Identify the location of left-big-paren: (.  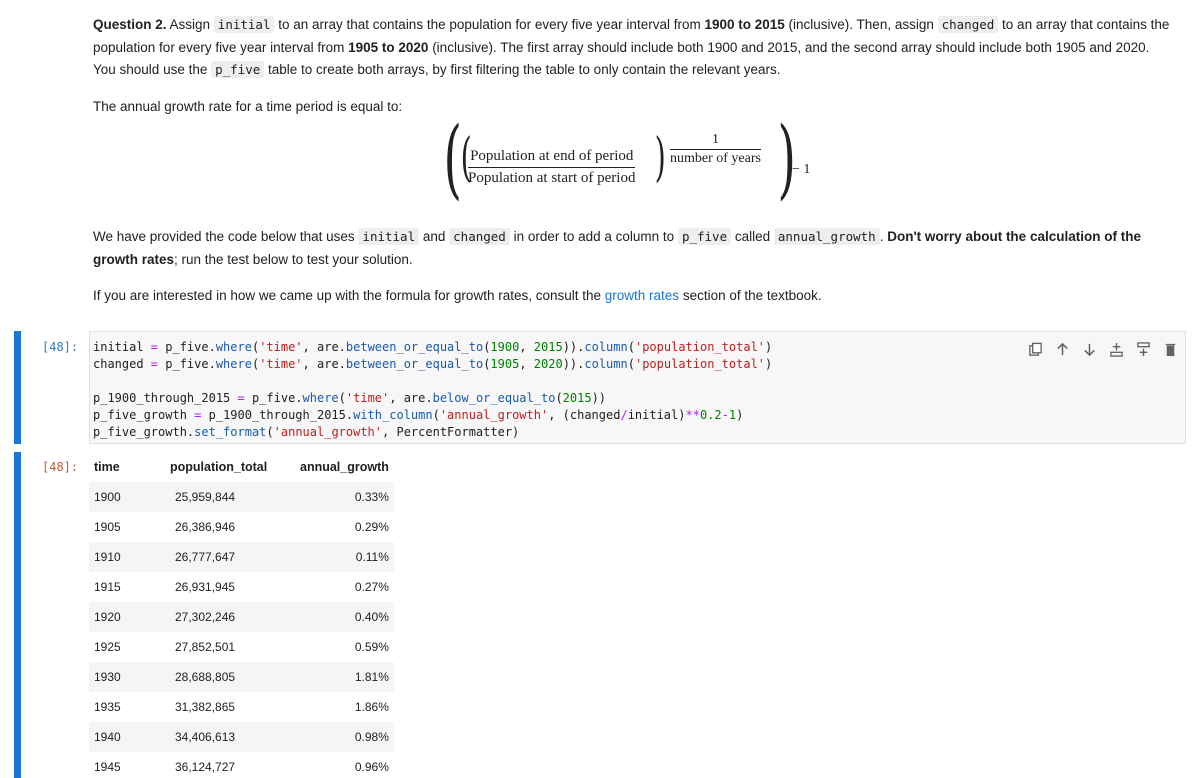
(453, 159).